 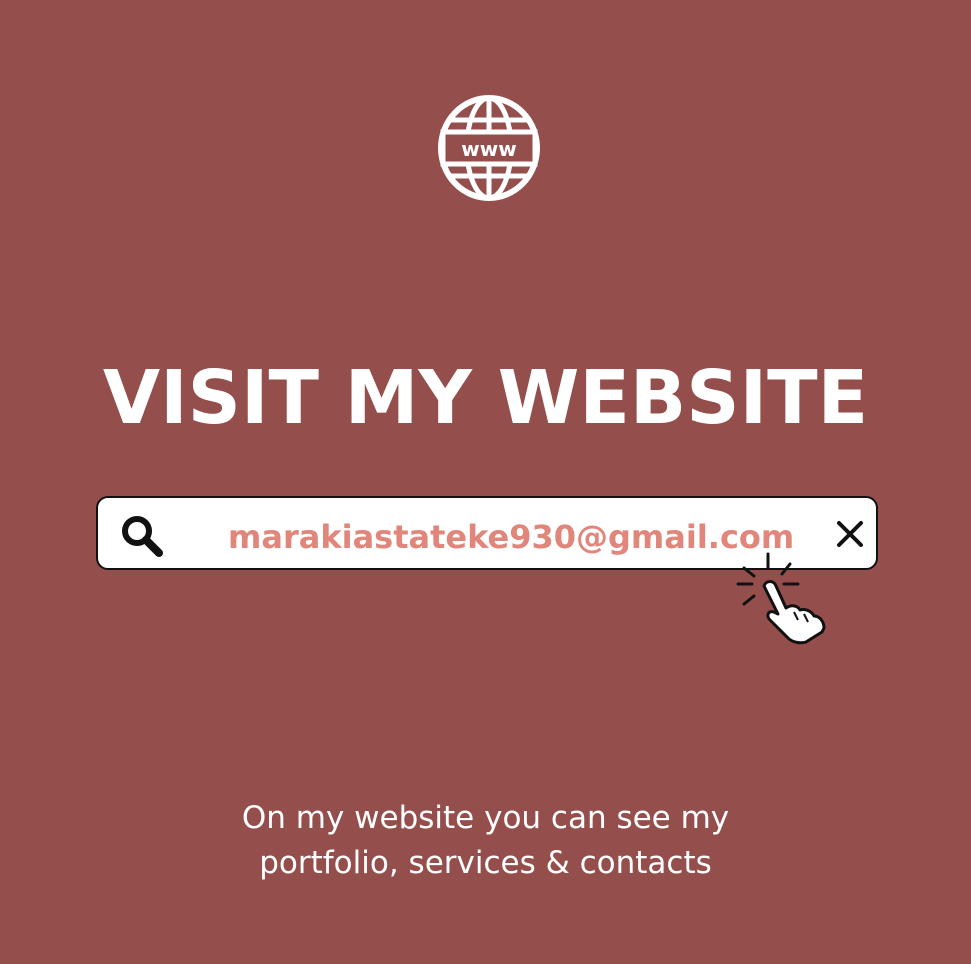 I want to click on description-line-2: portfolio, services & contacts, so click(x=485, y=863).